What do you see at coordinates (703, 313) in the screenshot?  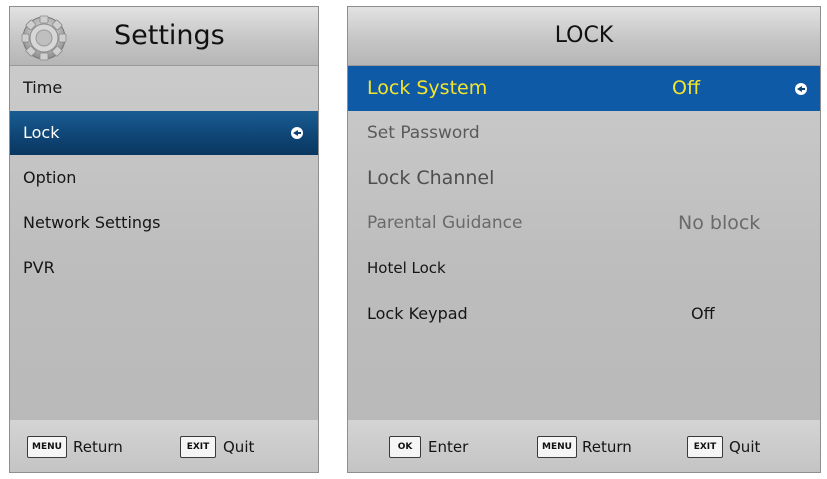 I see `lock-keypad-value: Off` at bounding box center [703, 313].